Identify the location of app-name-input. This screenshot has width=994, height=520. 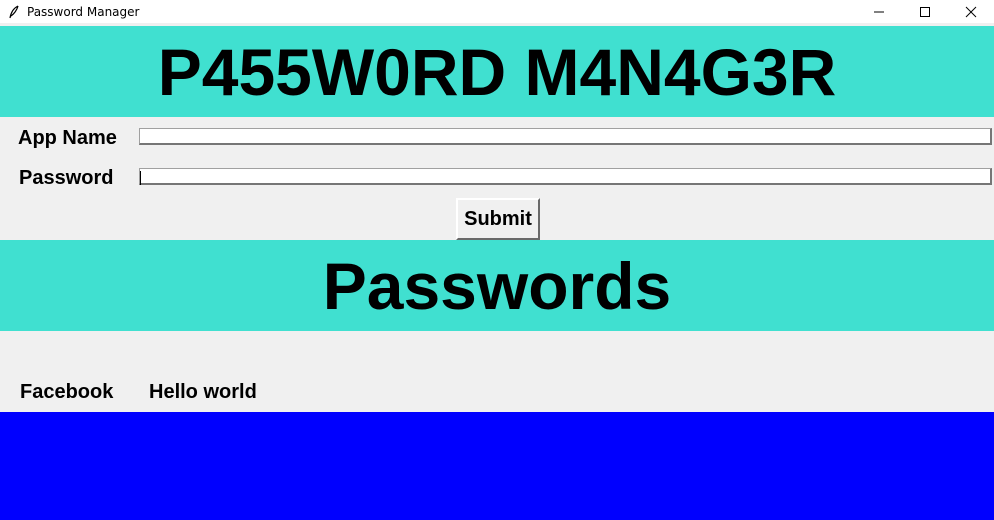
(565, 136).